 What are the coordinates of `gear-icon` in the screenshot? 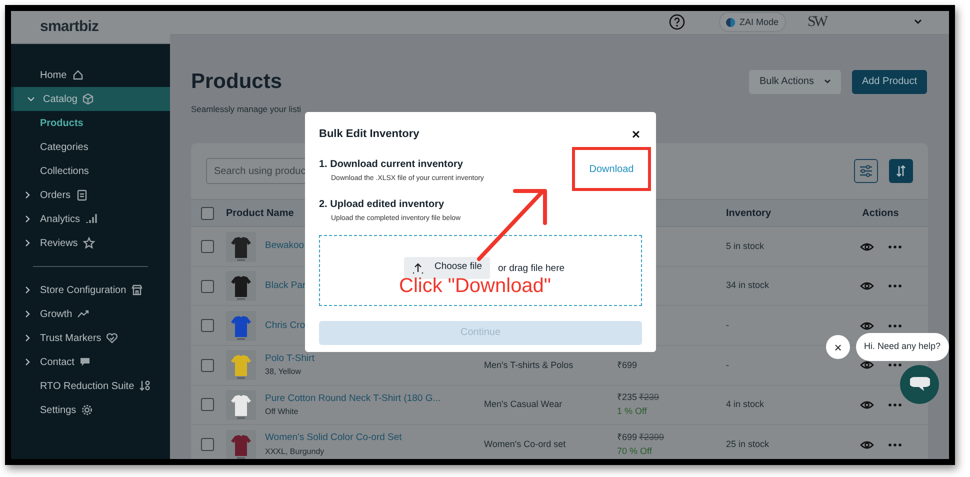 It's located at (87, 410).